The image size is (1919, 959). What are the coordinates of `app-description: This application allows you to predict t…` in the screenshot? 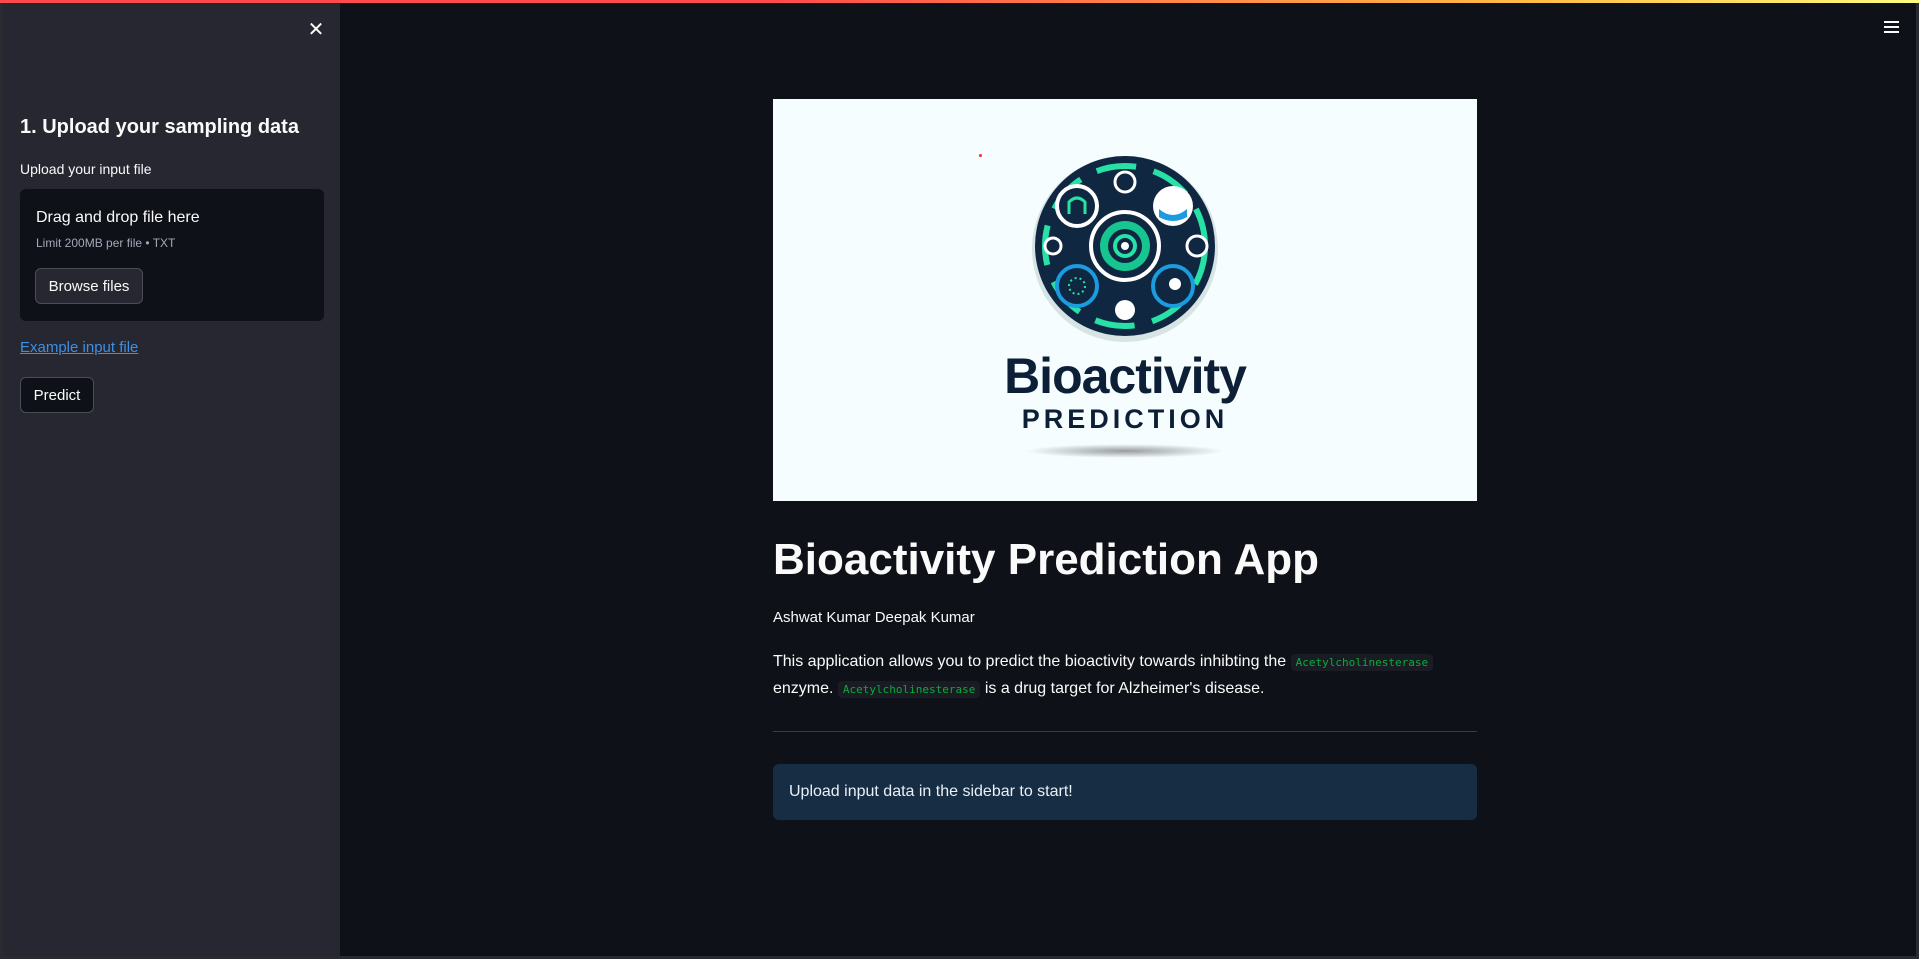 It's located at (1123, 676).